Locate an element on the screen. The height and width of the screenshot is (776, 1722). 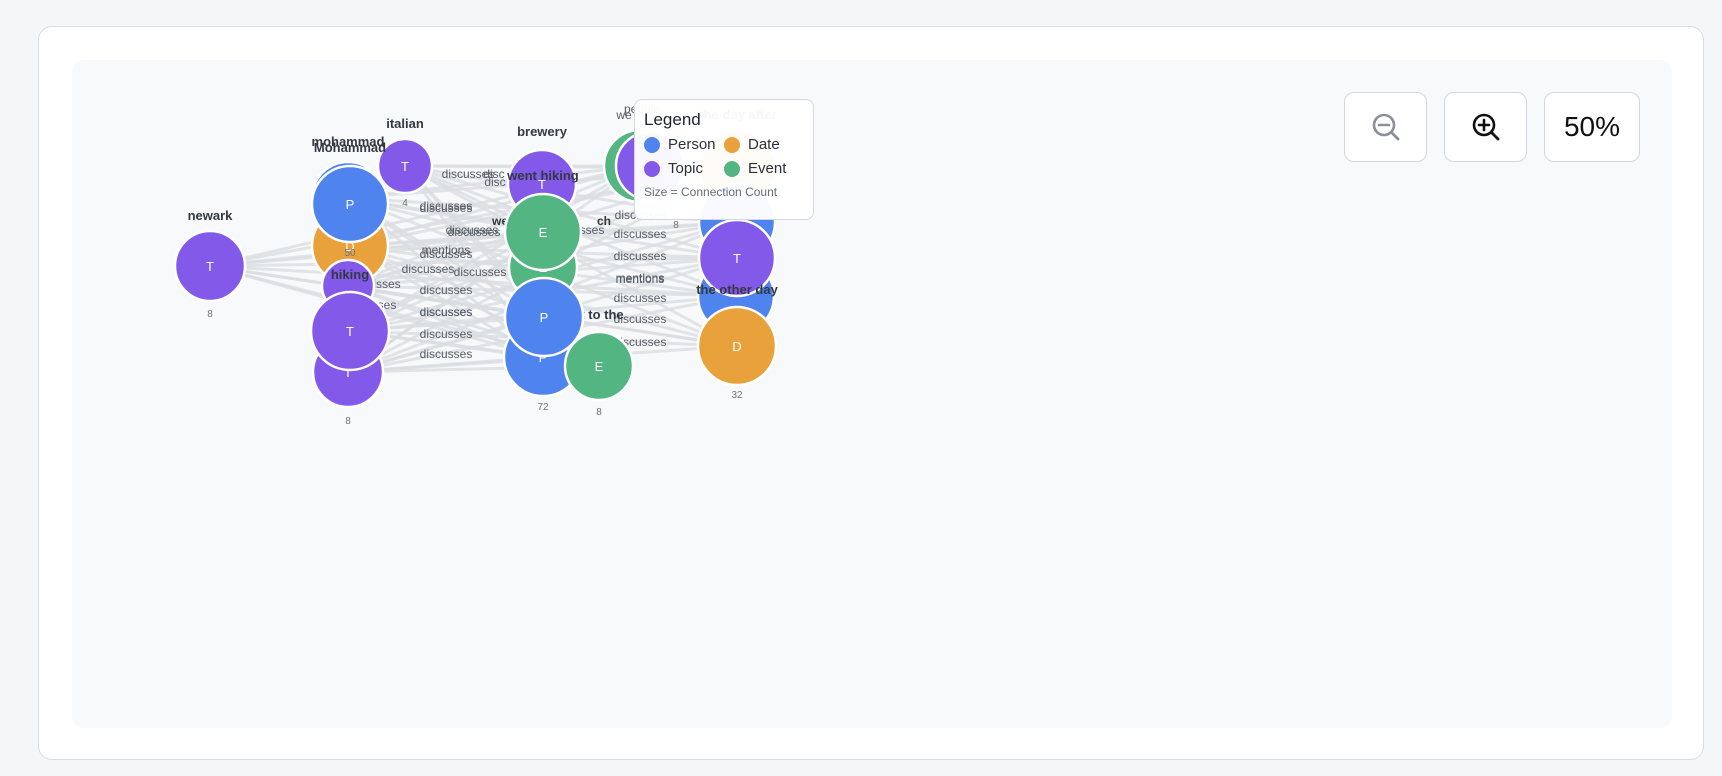
zoom-out-button is located at coordinates (1385, 127).